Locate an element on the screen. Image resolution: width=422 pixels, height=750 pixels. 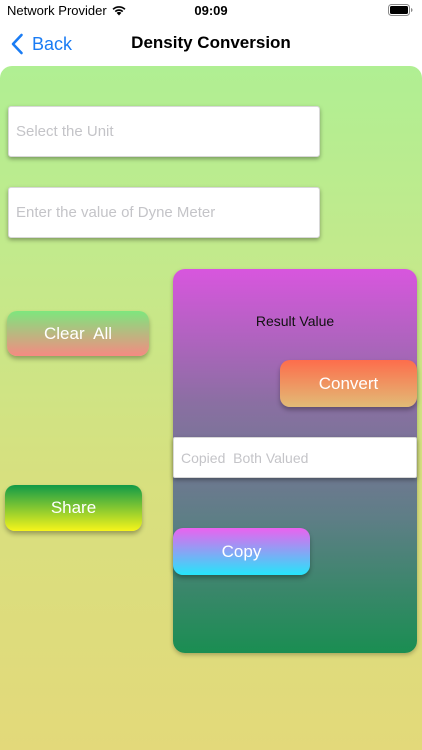
share-button: Share is located at coordinates (73, 508).